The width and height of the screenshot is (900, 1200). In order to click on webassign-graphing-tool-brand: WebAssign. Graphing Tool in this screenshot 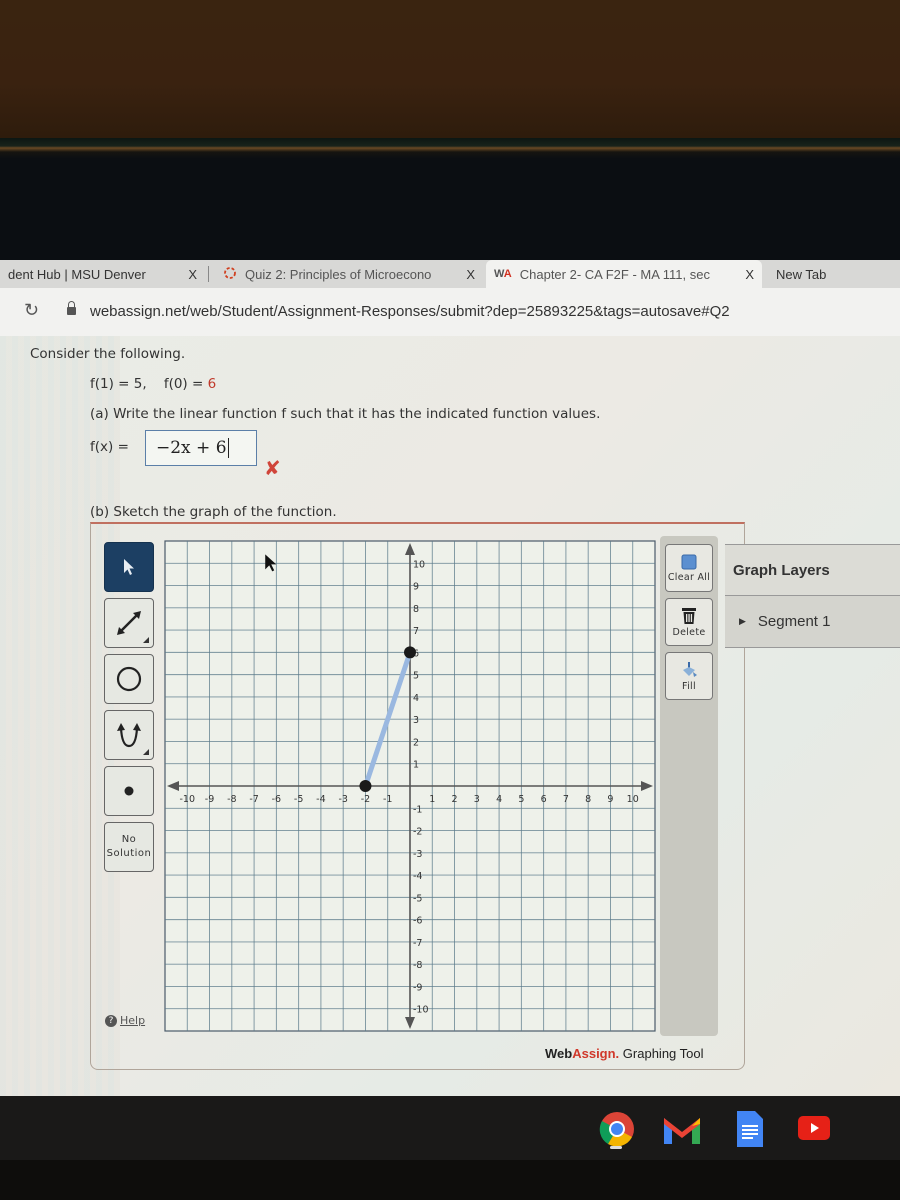, I will do `click(624, 1053)`.